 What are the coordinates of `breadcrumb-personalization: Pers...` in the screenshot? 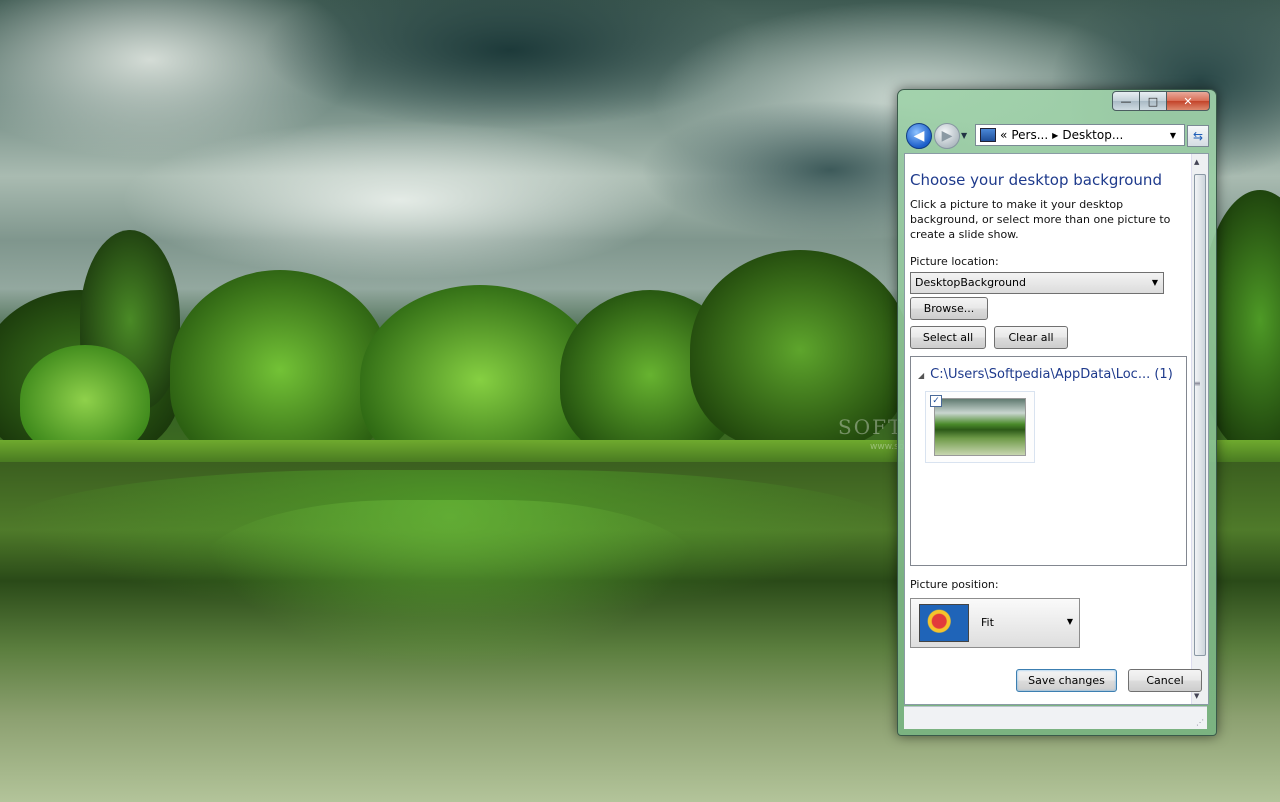 It's located at (1029, 135).